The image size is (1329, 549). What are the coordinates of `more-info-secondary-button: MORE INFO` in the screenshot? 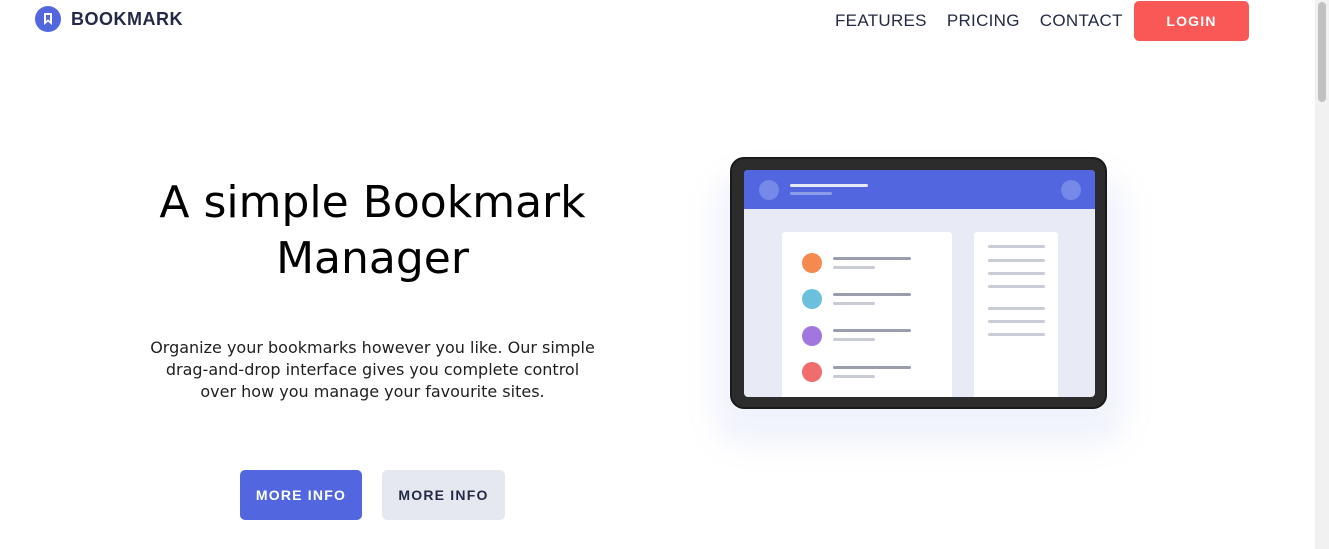 It's located at (443, 495).